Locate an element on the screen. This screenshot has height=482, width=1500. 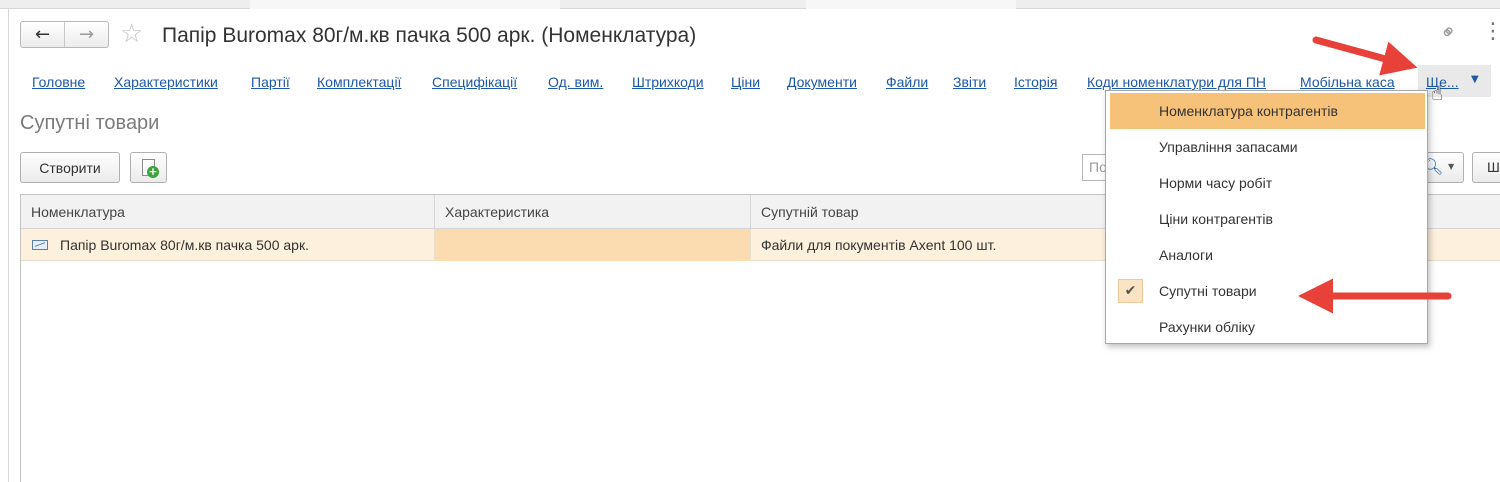
arrow-left-icon: ← is located at coordinates (42, 34).